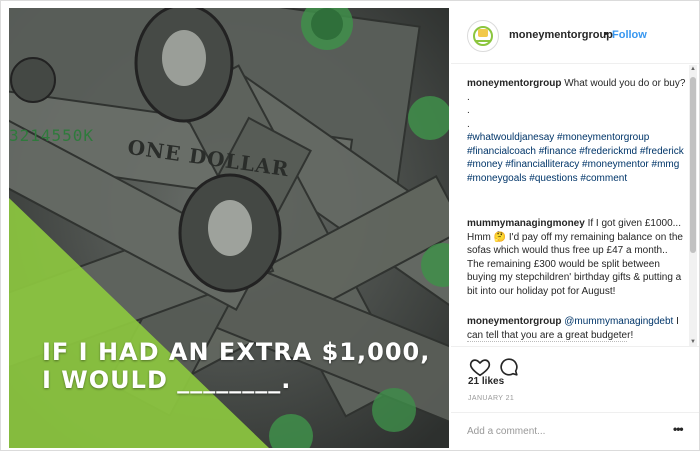 This screenshot has height=451, width=700. I want to click on add-comment-input, so click(562, 431).